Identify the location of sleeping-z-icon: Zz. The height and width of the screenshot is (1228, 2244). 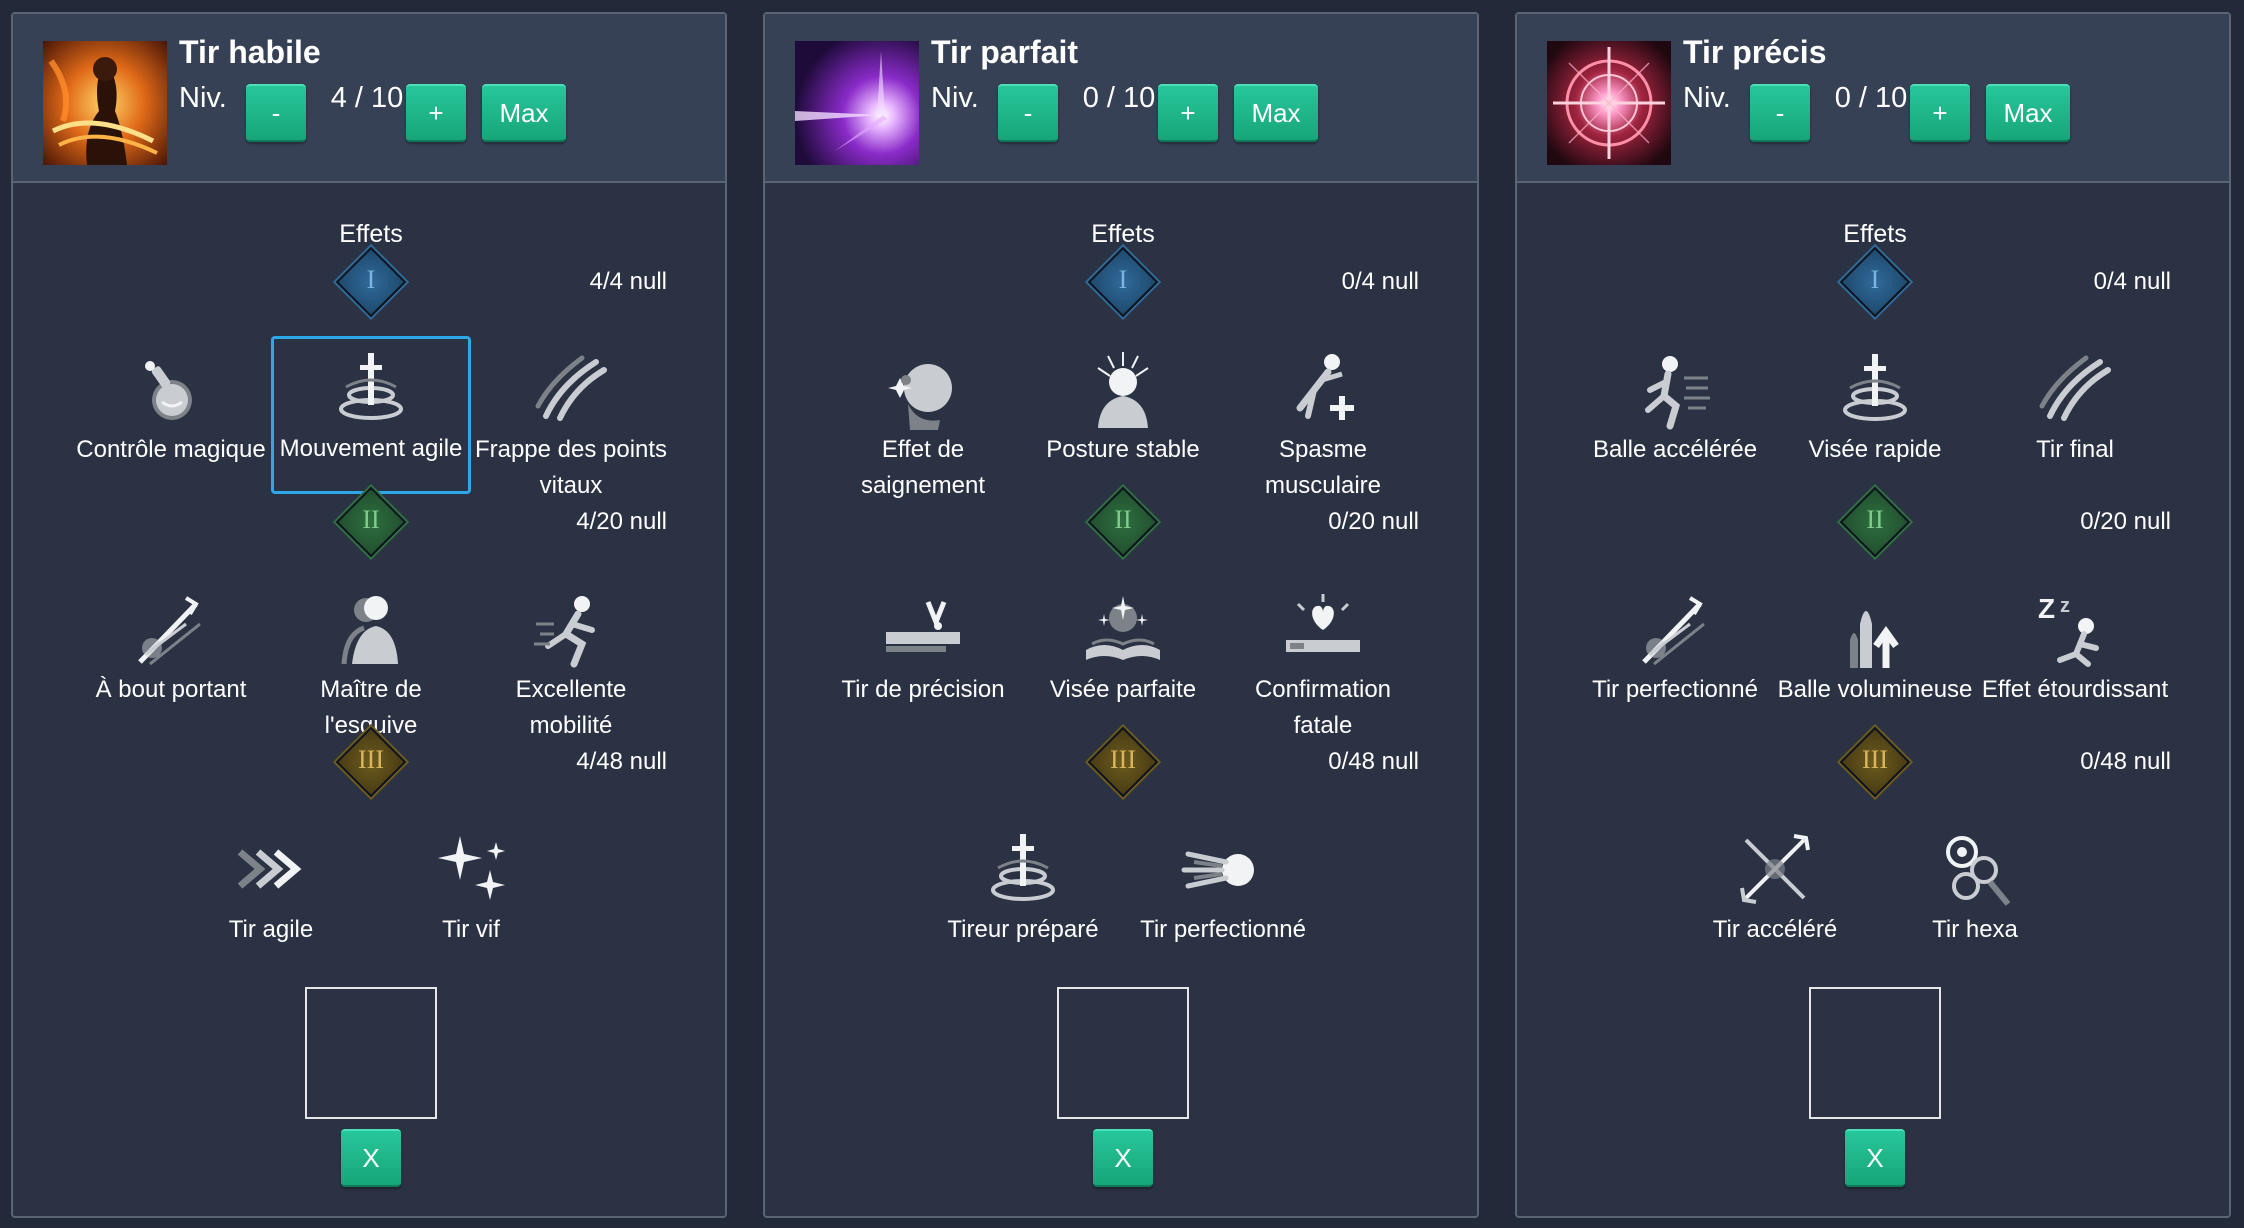
(2075, 629).